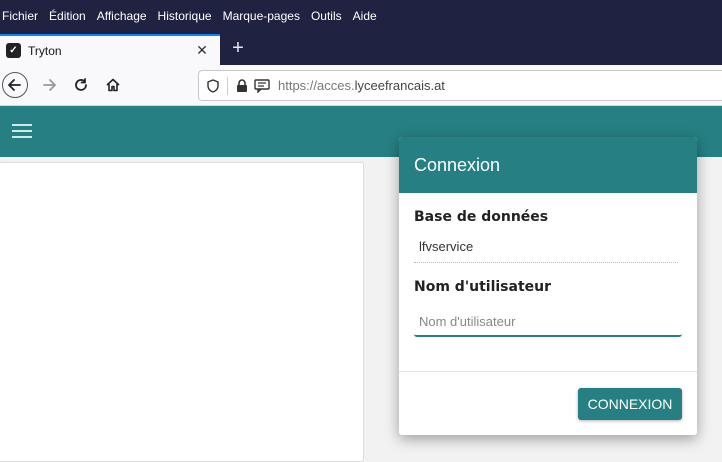 The image size is (722, 462). Describe the element at coordinates (262, 86) in the screenshot. I see `permissions-icon` at that location.